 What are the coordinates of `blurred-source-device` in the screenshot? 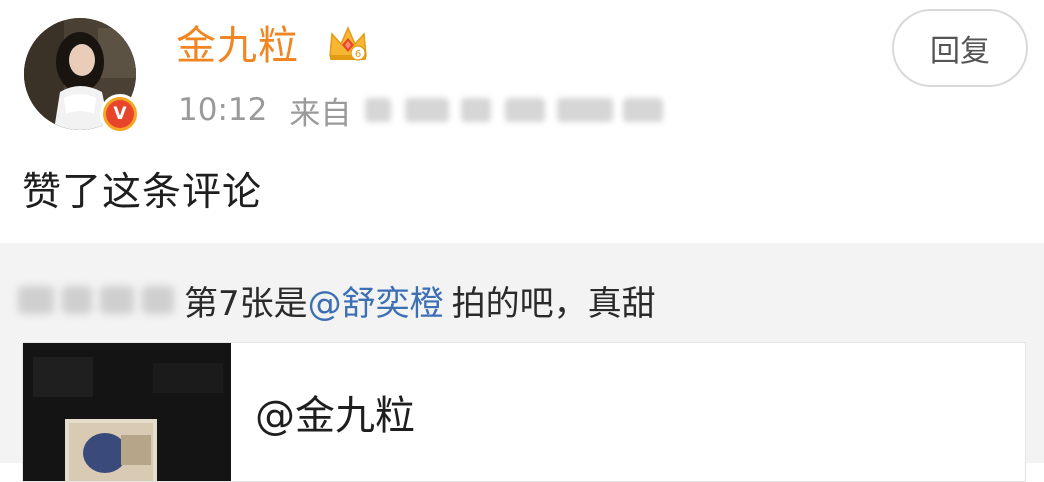 It's located at (515, 110).